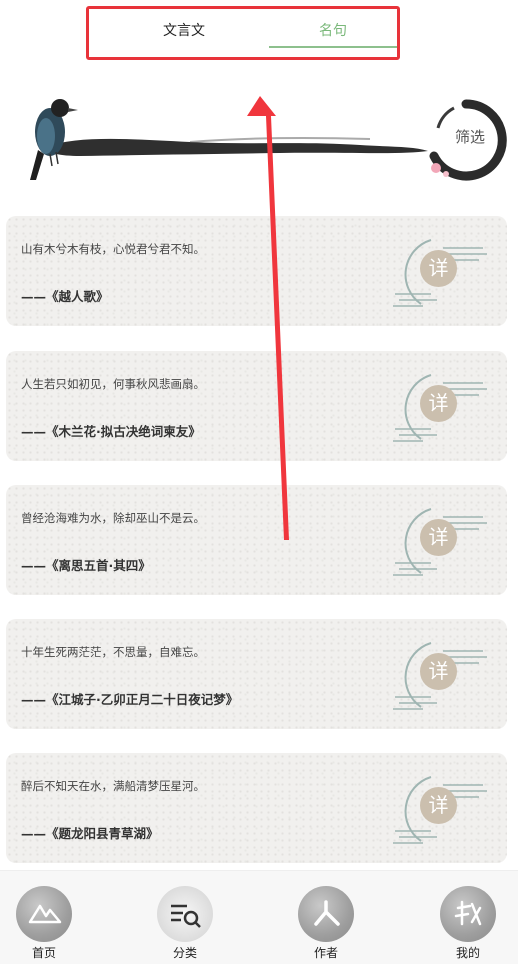 The height and width of the screenshot is (964, 518). What do you see at coordinates (469, 137) in the screenshot?
I see `filter-label: 筛选` at bounding box center [469, 137].